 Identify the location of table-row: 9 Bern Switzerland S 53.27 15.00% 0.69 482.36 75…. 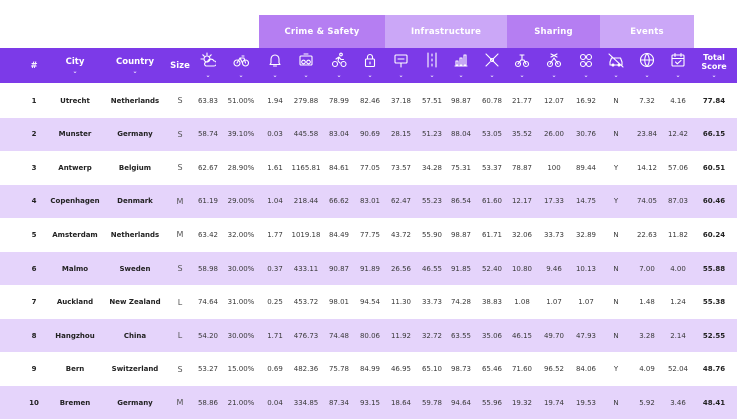
(368, 369).